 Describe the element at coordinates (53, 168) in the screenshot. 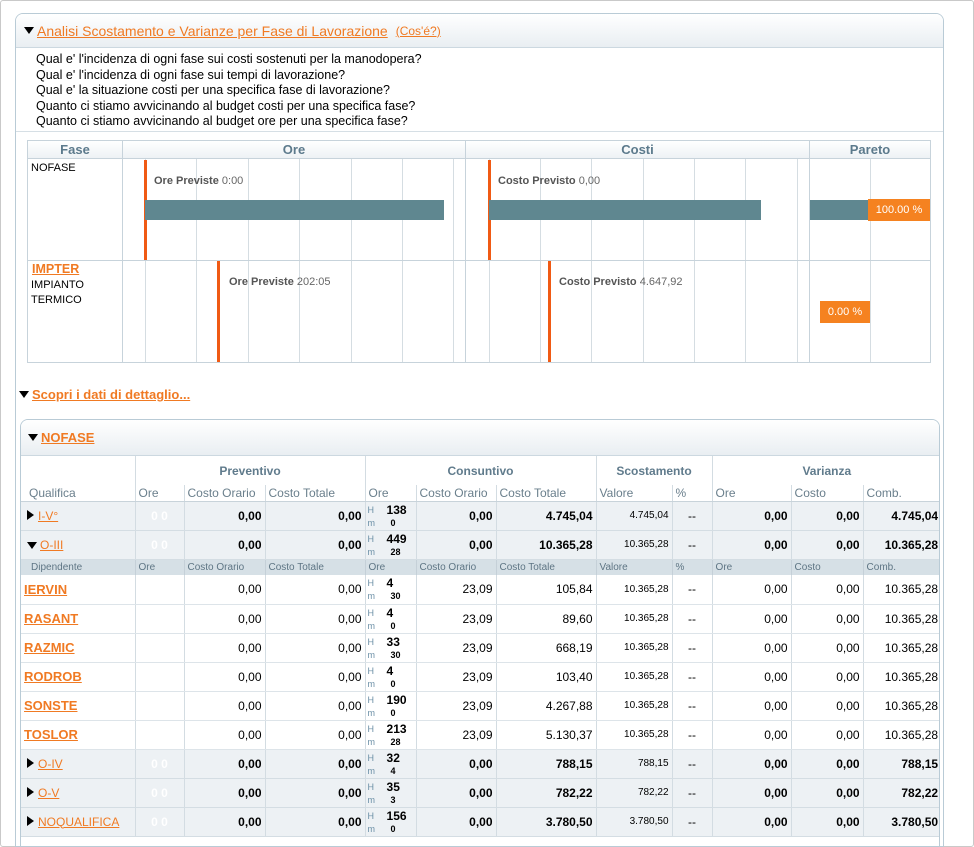

I see `phase-name: NOFASE` at that location.